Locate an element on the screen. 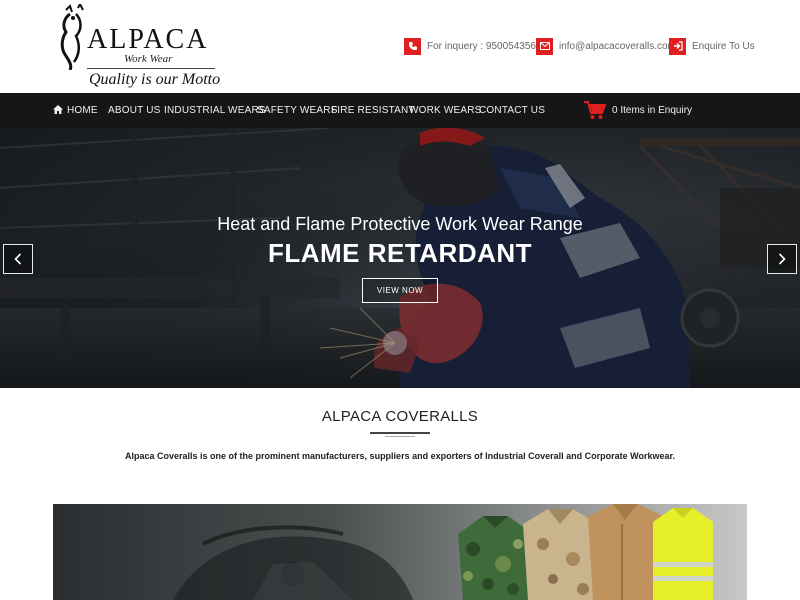  enquire-link: Enquire To Us is located at coordinates (712, 46).